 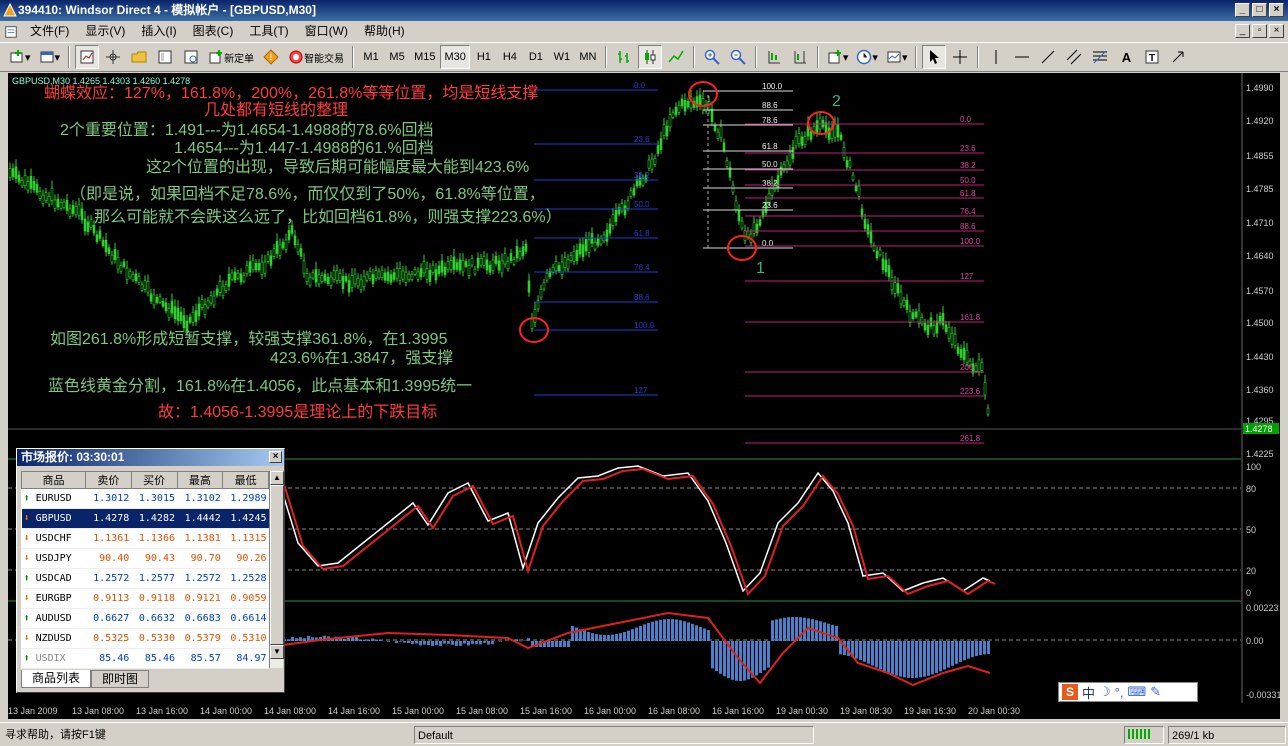 I want to click on child-close-button: ×, so click(x=1276, y=31).